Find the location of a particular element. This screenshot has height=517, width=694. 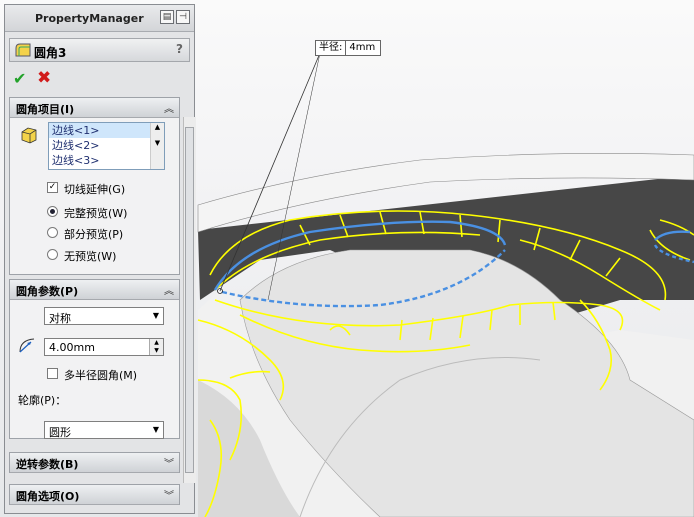

fillet-options-header: 圆角选项(O) ︾ is located at coordinates (94, 495).